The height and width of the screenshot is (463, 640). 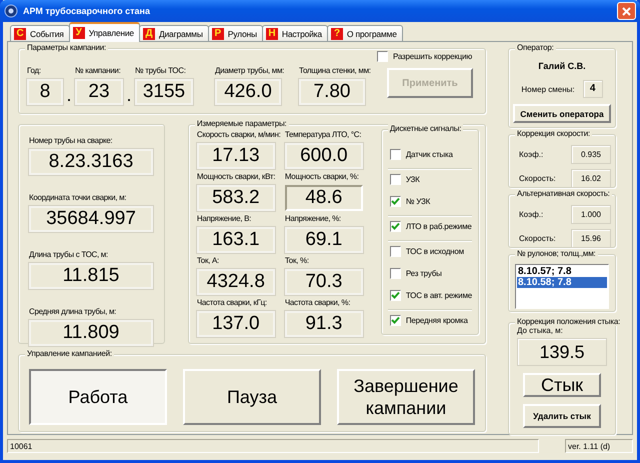 What do you see at coordinates (591, 238) in the screenshot?
I see `value-field: 15.96` at bounding box center [591, 238].